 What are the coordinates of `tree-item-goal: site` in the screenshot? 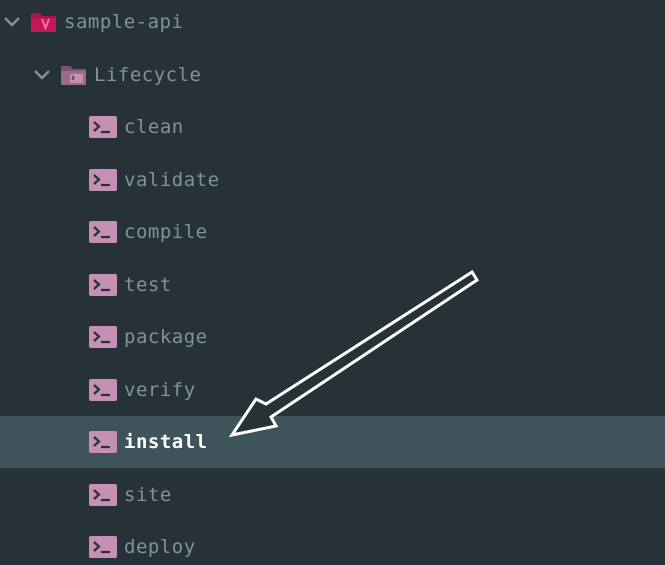 It's located at (332, 495).